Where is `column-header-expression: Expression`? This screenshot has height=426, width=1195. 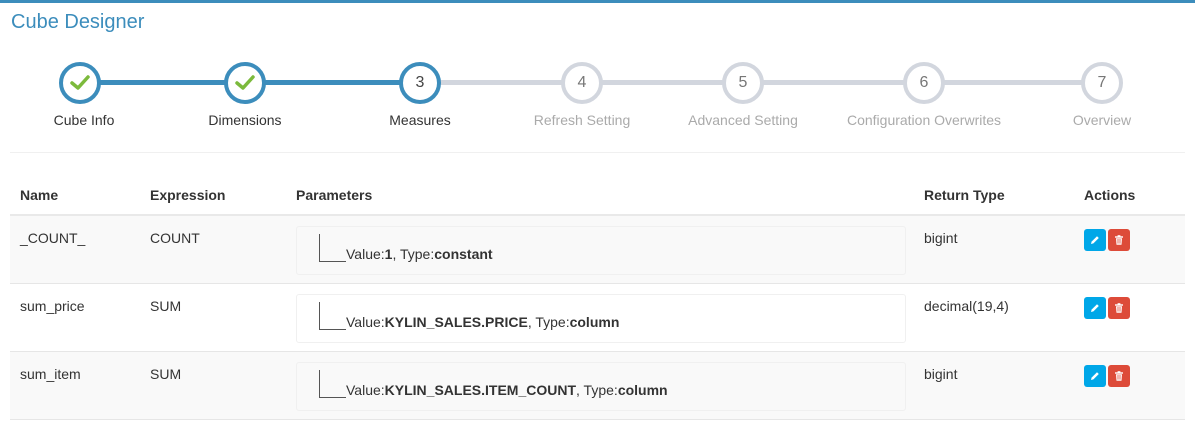
column-header-expression: Expression is located at coordinates (188, 195).